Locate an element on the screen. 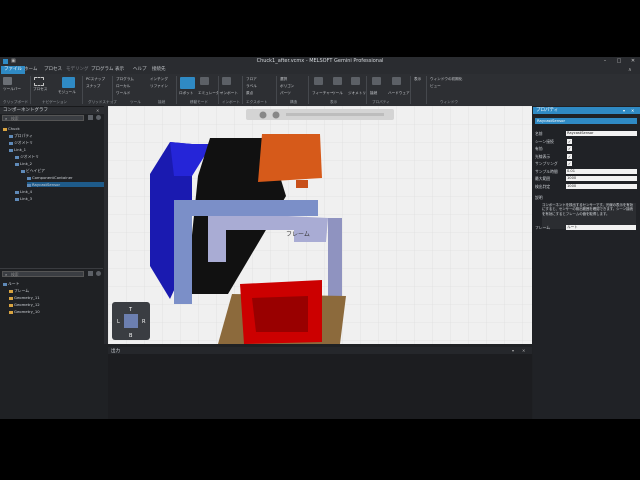 Image resolution: width=640 pixels, height=480 pixels. ribbon-parts-label: パーツ is located at coordinates (285, 93).